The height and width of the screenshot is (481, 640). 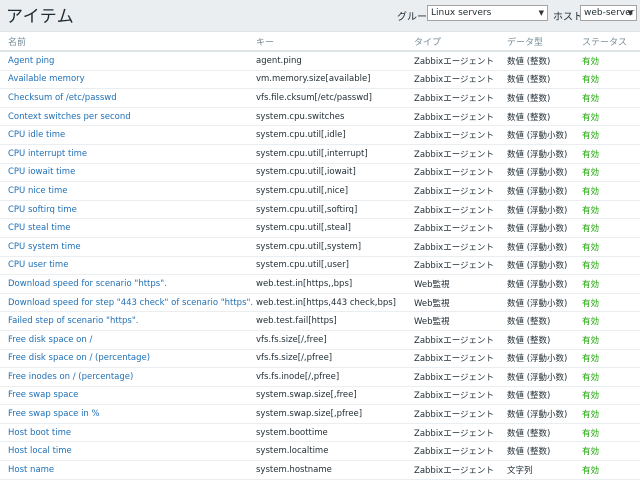 What do you see at coordinates (335, 117) in the screenshot?
I see `item-key: system.cpu.switches` at bounding box center [335, 117].